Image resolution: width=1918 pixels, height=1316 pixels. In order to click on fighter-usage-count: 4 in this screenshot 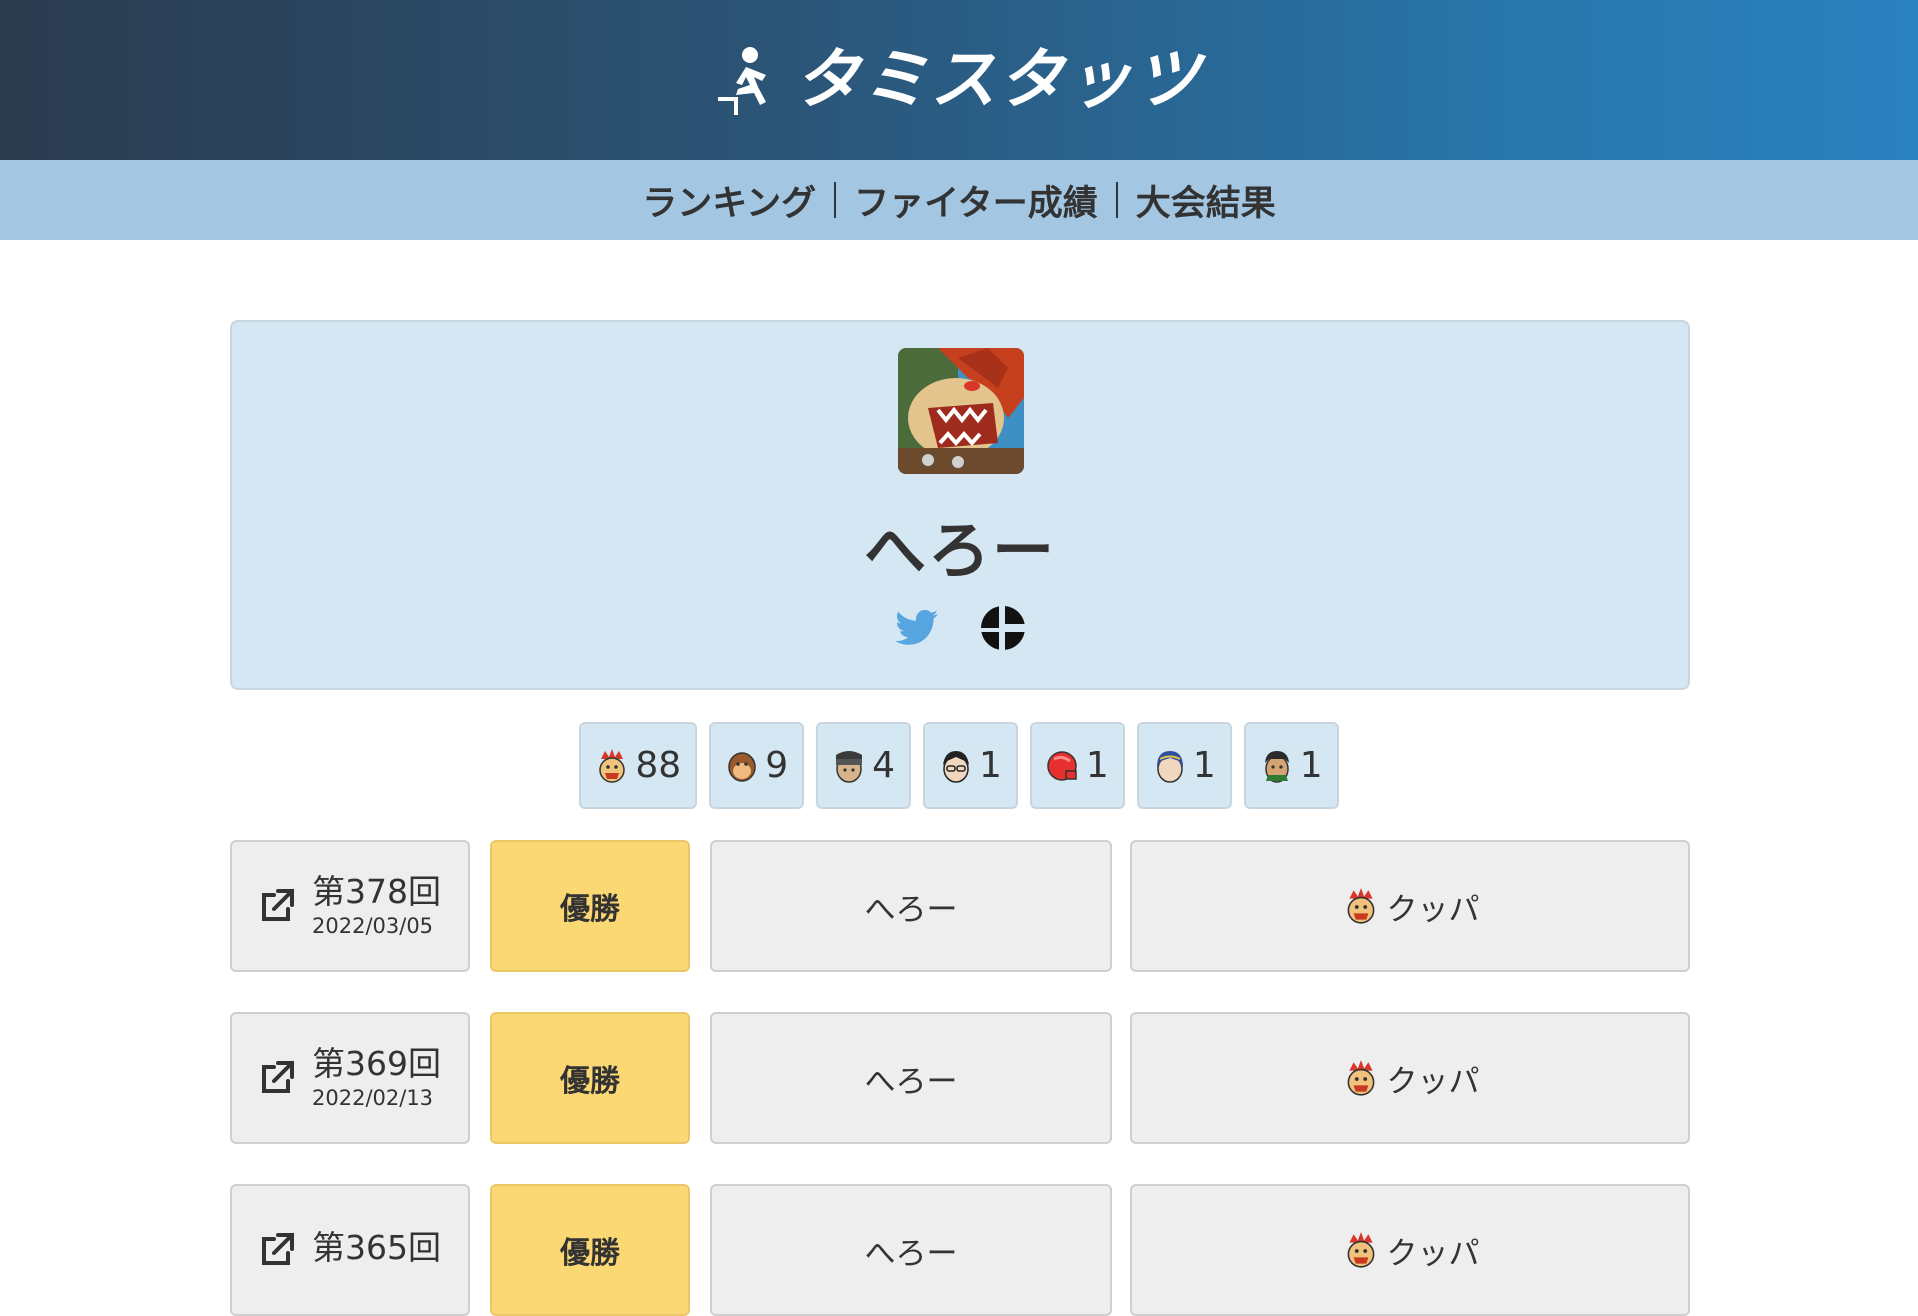, I will do `click(883, 765)`.